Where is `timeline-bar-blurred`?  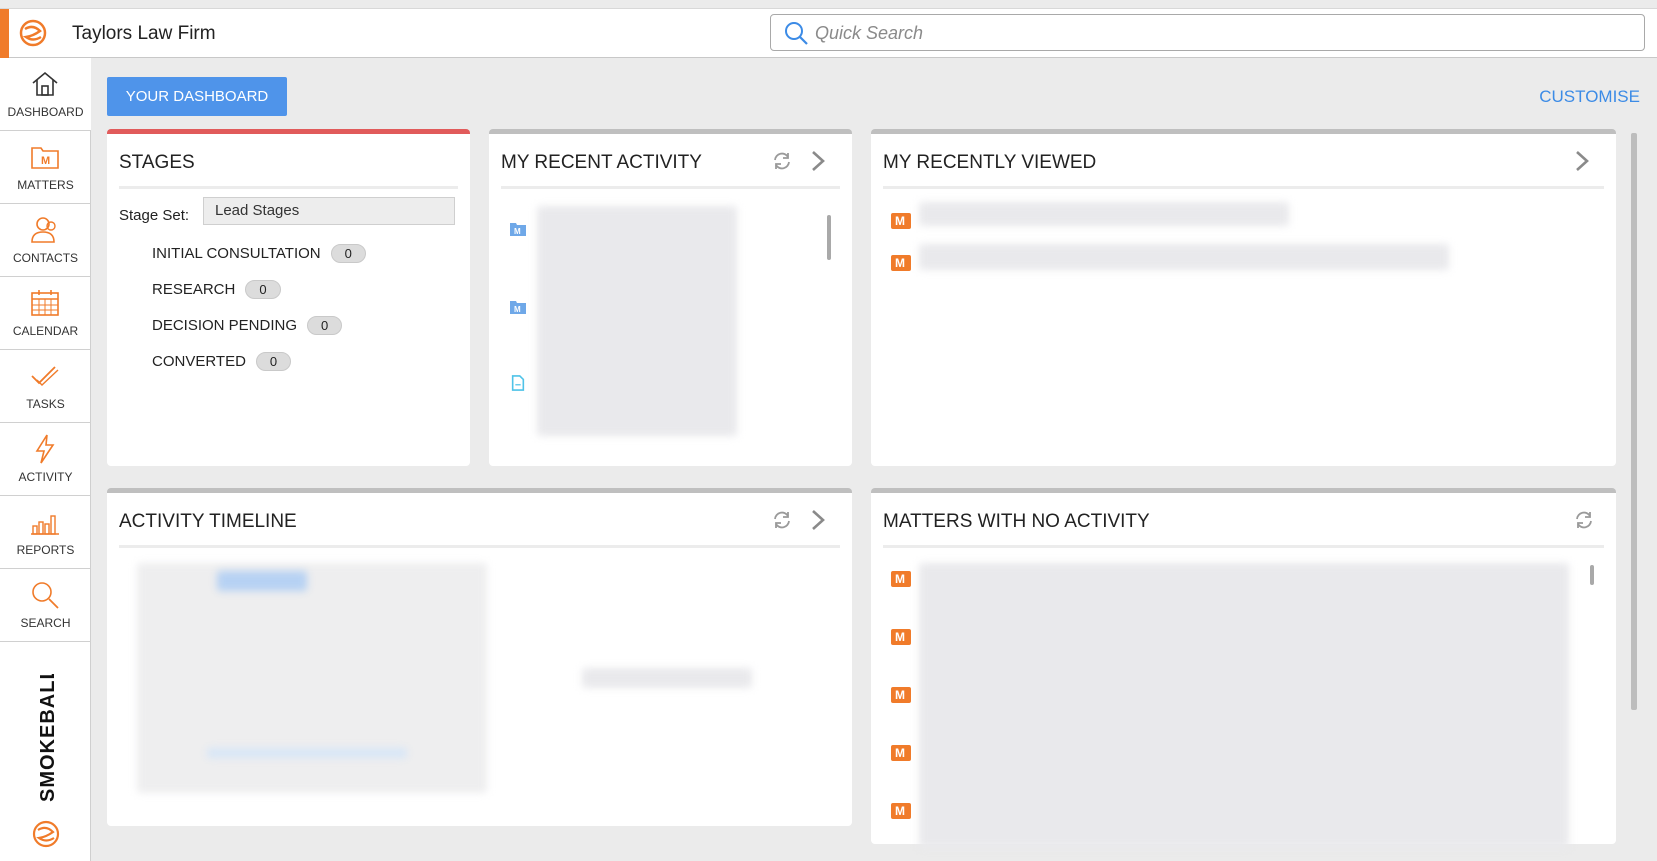 timeline-bar-blurred is located at coordinates (307, 753).